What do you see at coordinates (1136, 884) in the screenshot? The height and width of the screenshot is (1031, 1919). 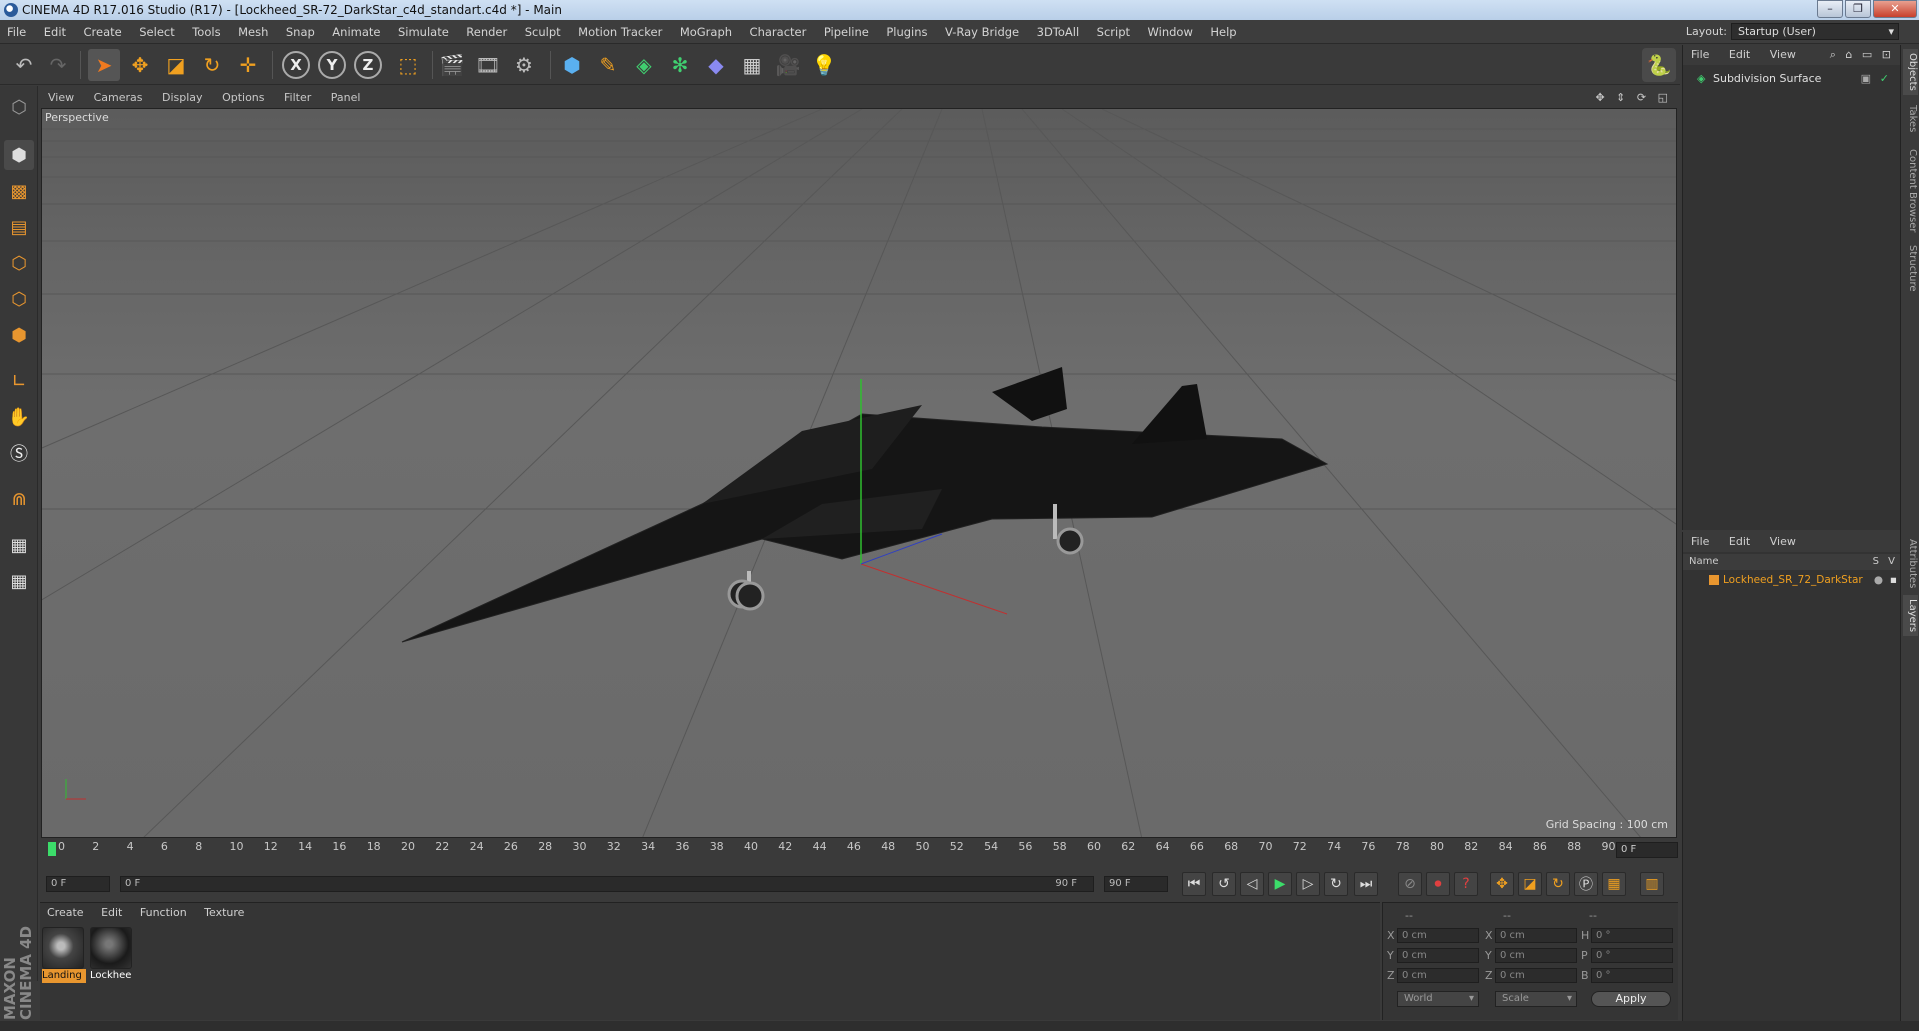 I see `end-frame-field: 90 F` at bounding box center [1136, 884].